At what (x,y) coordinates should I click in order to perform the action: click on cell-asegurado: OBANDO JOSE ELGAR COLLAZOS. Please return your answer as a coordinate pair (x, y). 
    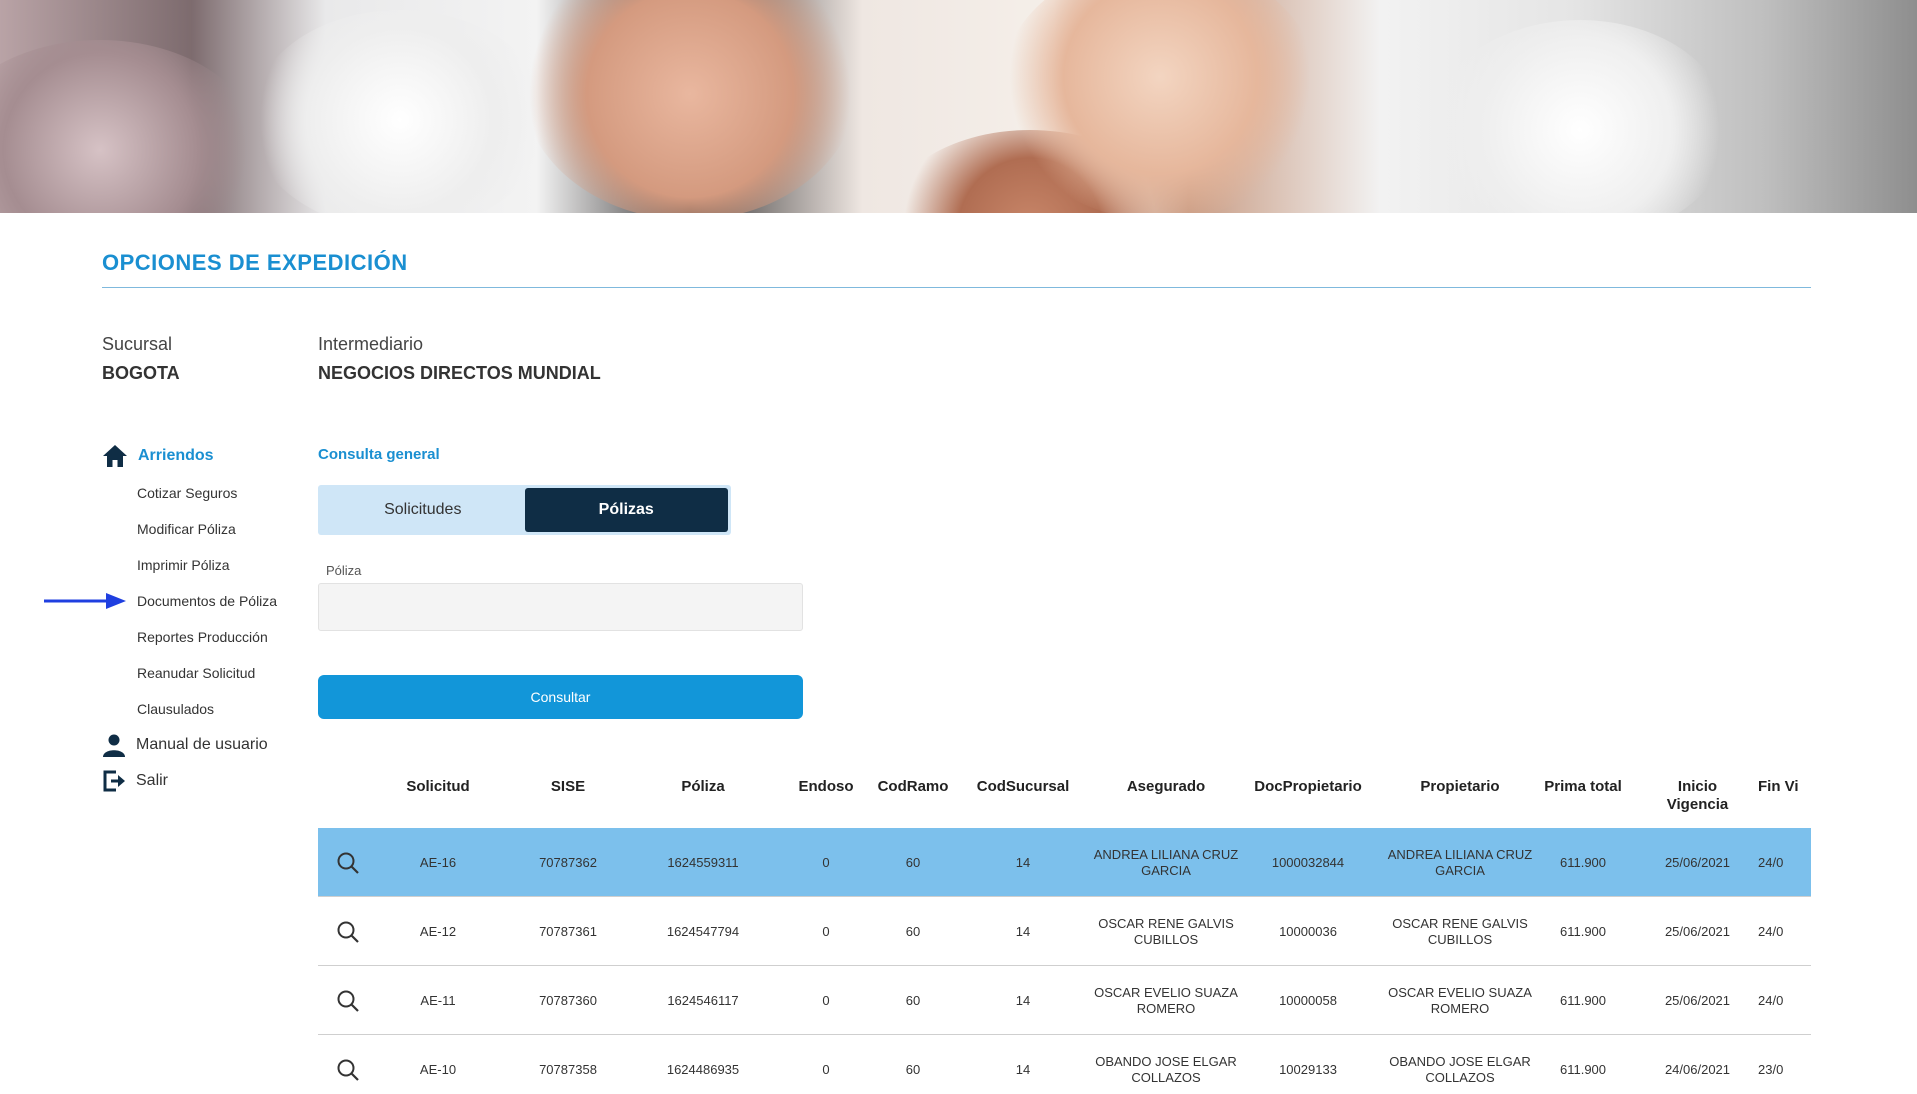
    Looking at the image, I should click on (1166, 1069).